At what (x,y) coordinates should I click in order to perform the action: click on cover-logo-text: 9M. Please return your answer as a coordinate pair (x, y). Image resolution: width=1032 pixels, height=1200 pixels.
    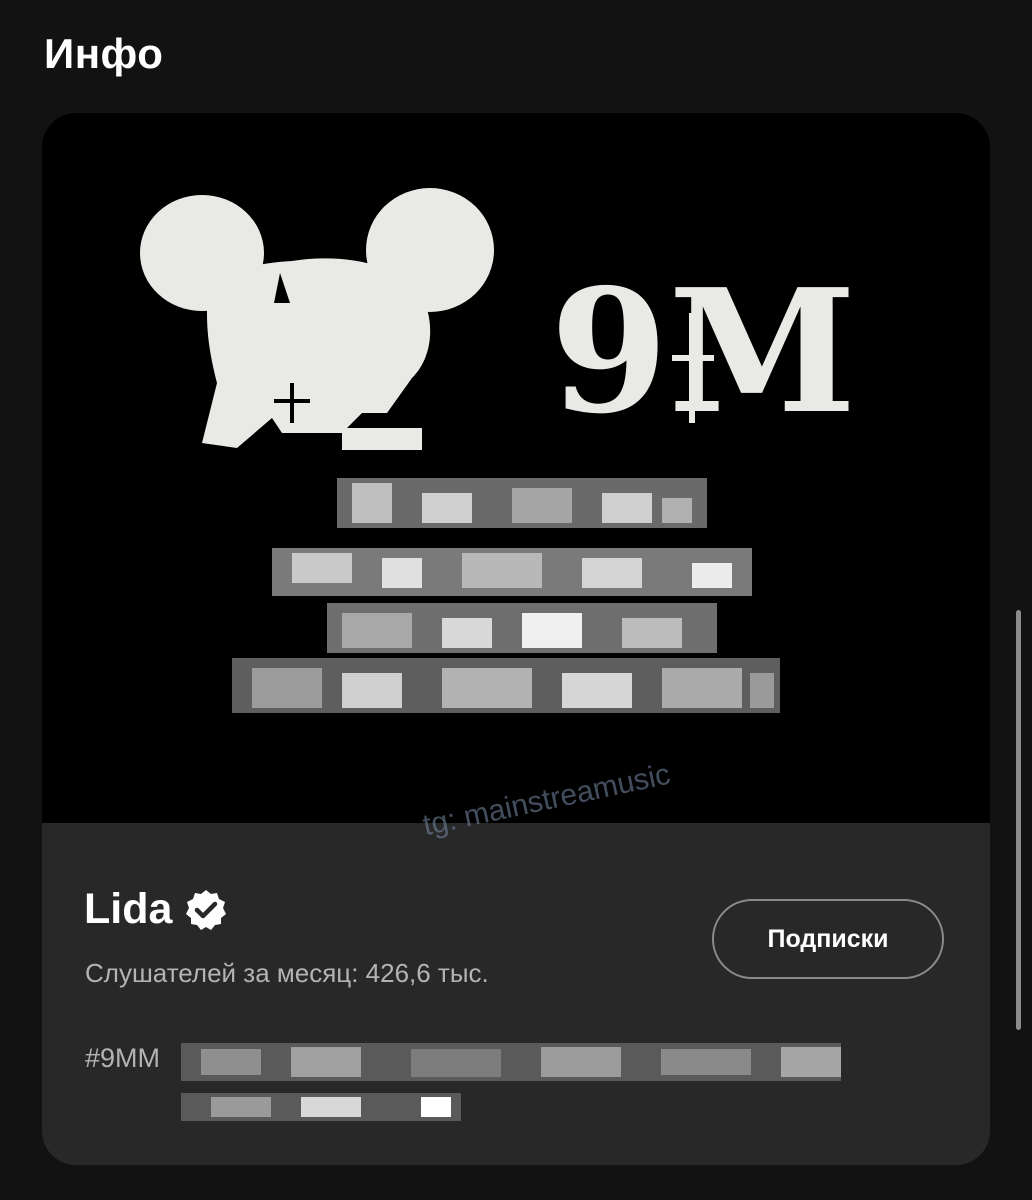
    Looking at the image, I should click on (703, 352).